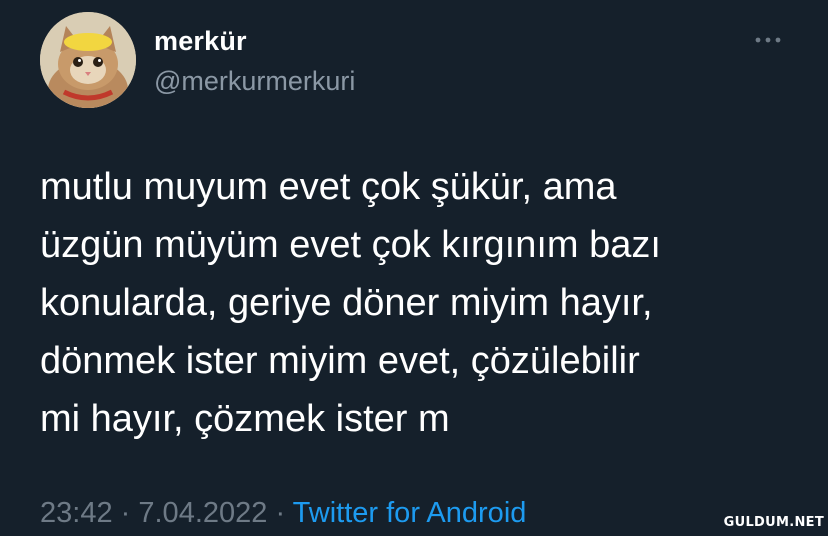 Image resolution: width=828 pixels, height=536 pixels. I want to click on more-horizontal-icon, so click(768, 40).